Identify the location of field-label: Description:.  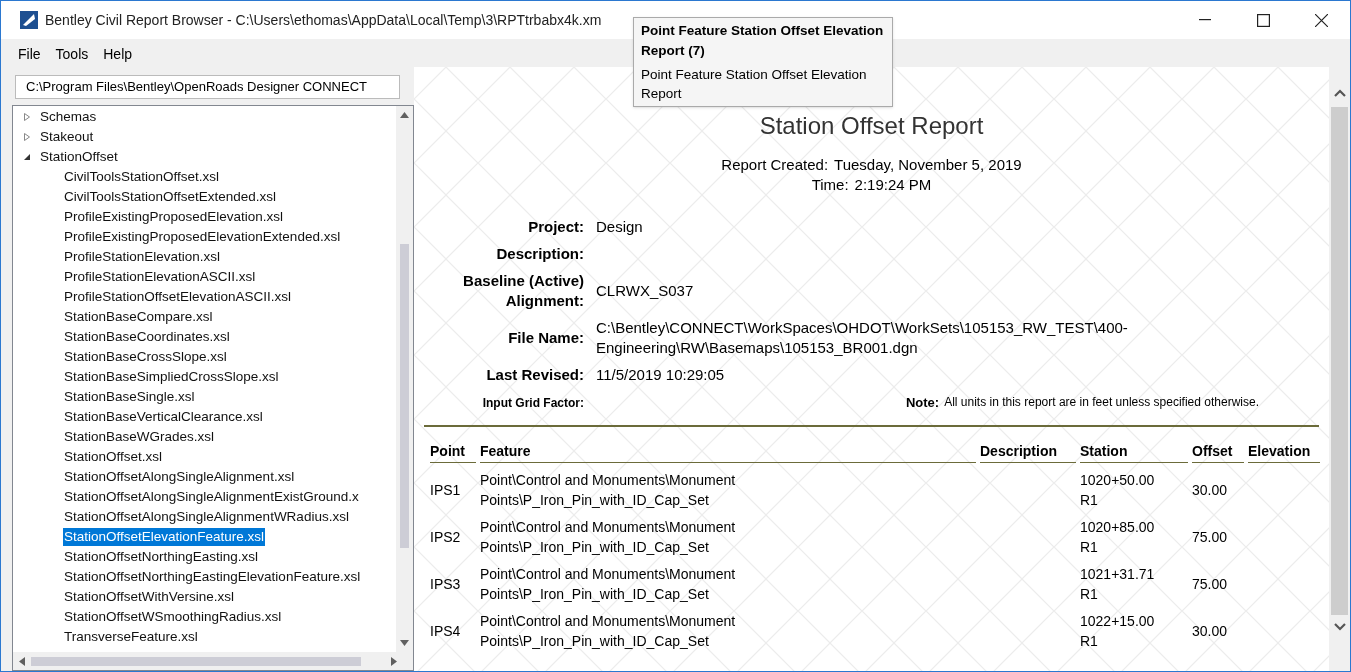
(539, 254).